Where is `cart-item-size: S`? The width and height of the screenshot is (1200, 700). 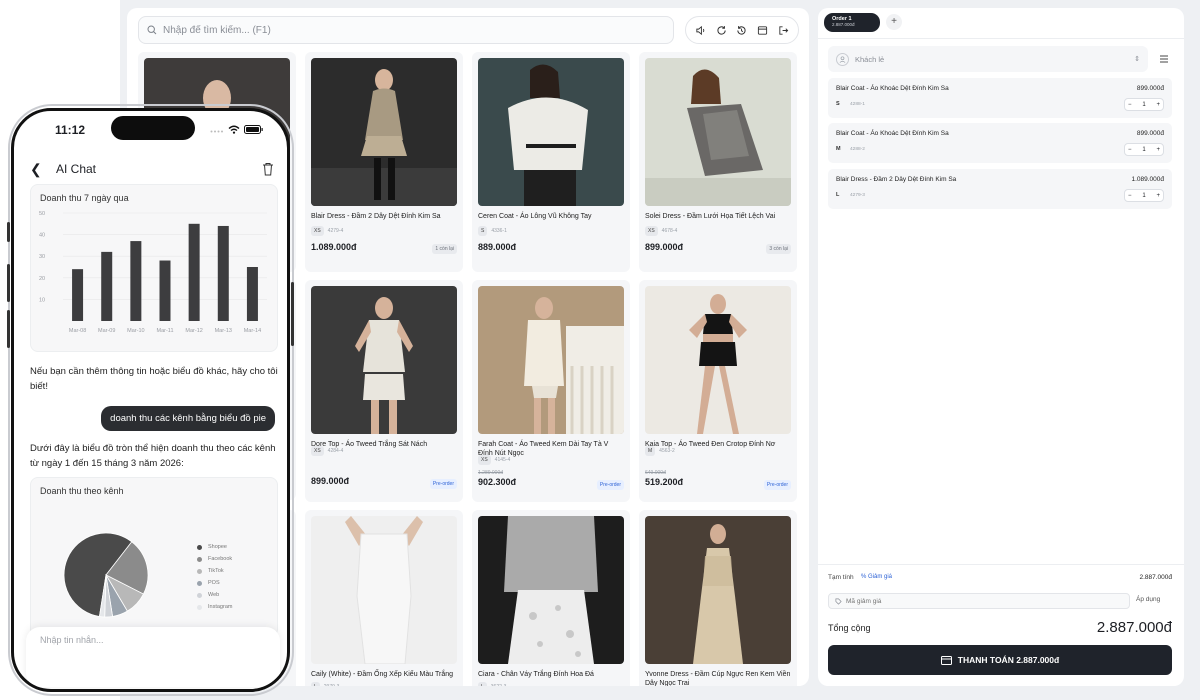 cart-item-size: S is located at coordinates (838, 104).